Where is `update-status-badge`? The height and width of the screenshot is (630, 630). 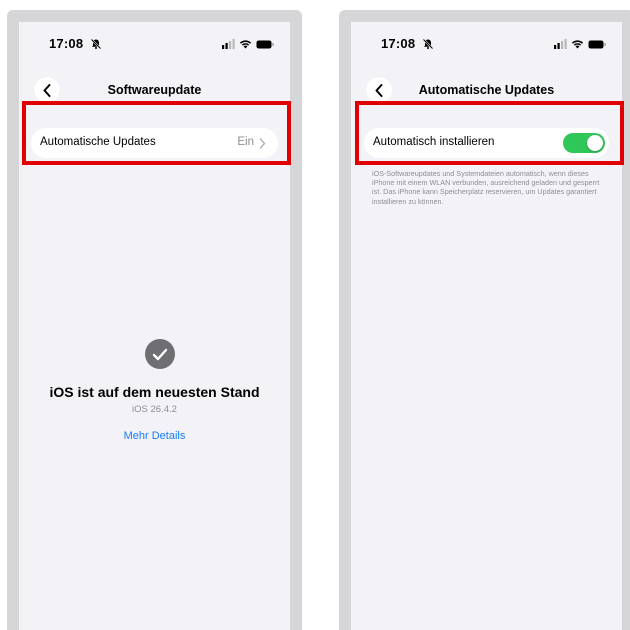 update-status-badge is located at coordinates (160, 354).